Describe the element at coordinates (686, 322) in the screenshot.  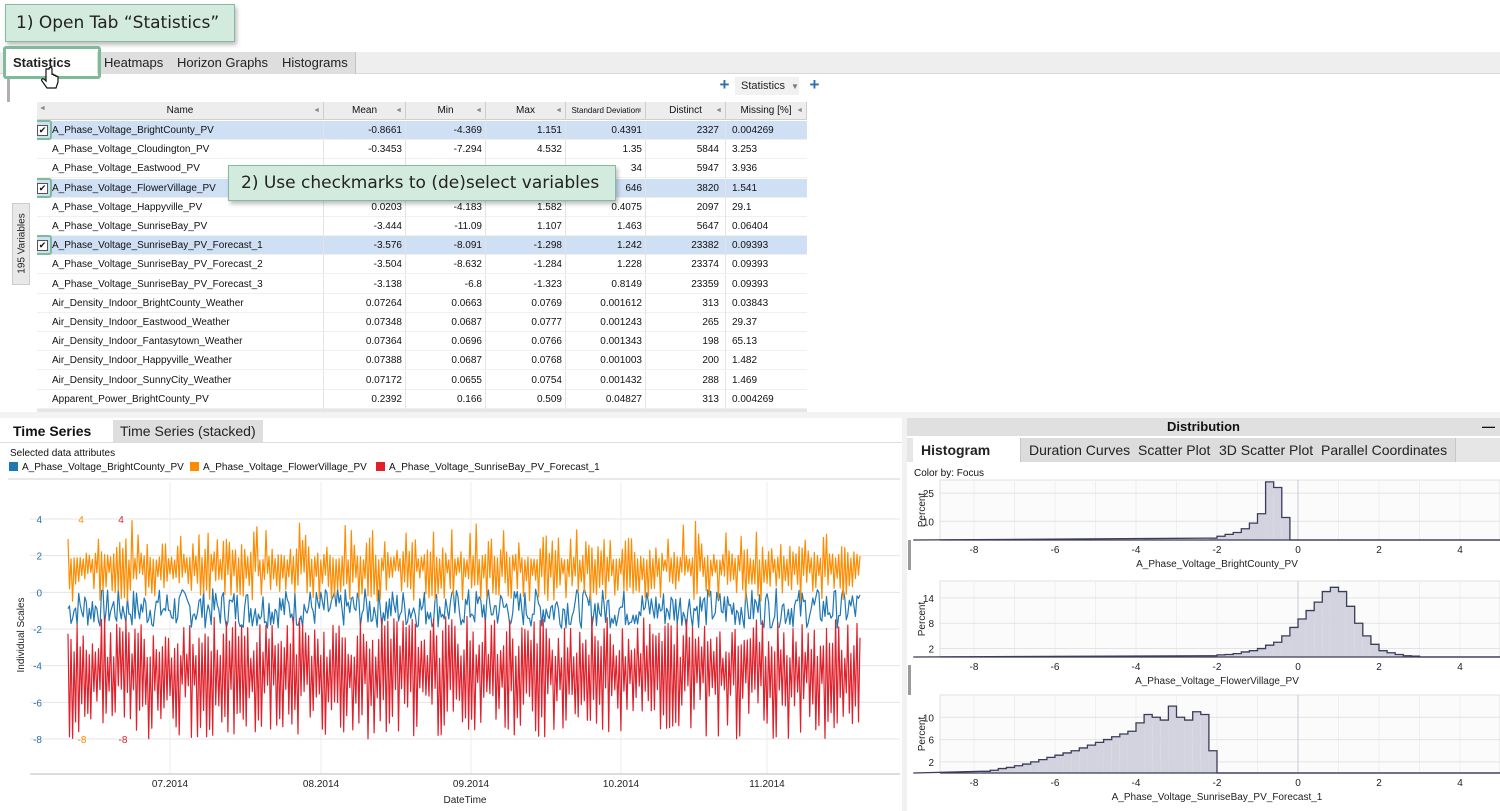
I see `table-cell-distinct: 265` at that location.